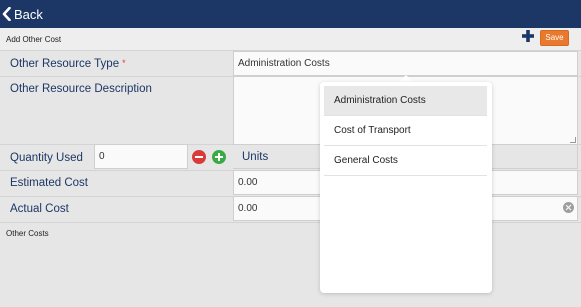 This screenshot has width=581, height=307. I want to click on page-title: Add Other Cost, so click(34, 39).